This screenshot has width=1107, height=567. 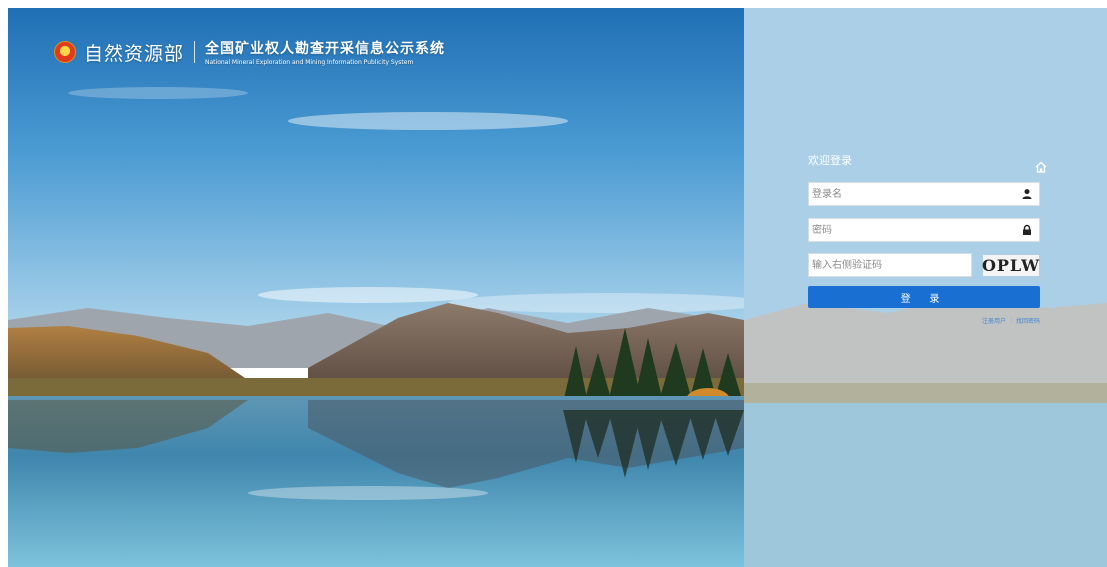 What do you see at coordinates (830, 160) in the screenshot?
I see `welcome-title: 欢迎登录` at bounding box center [830, 160].